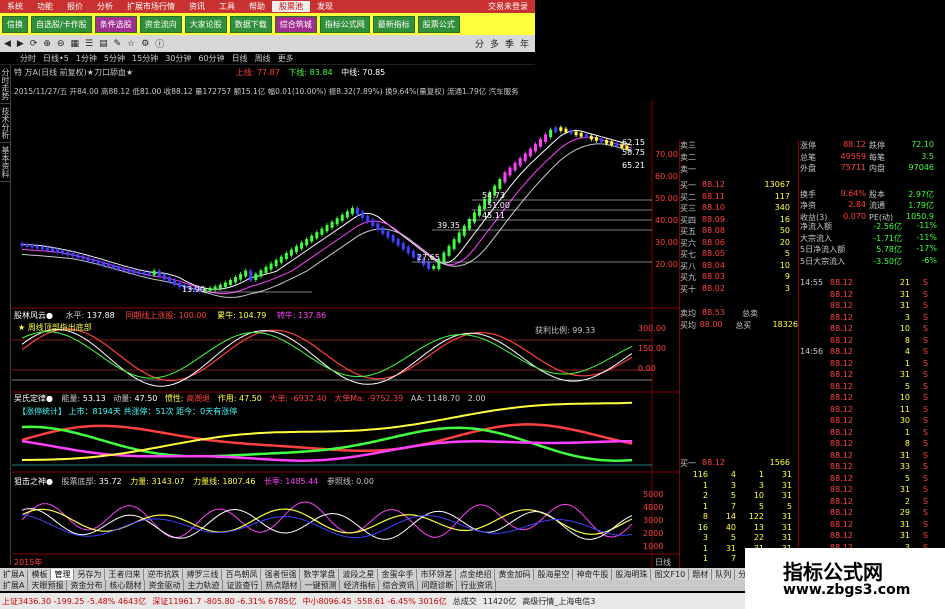 The width and height of the screenshot is (945, 609). I want to click on bottom-tab-6: 搏罗三线, so click(203, 574).